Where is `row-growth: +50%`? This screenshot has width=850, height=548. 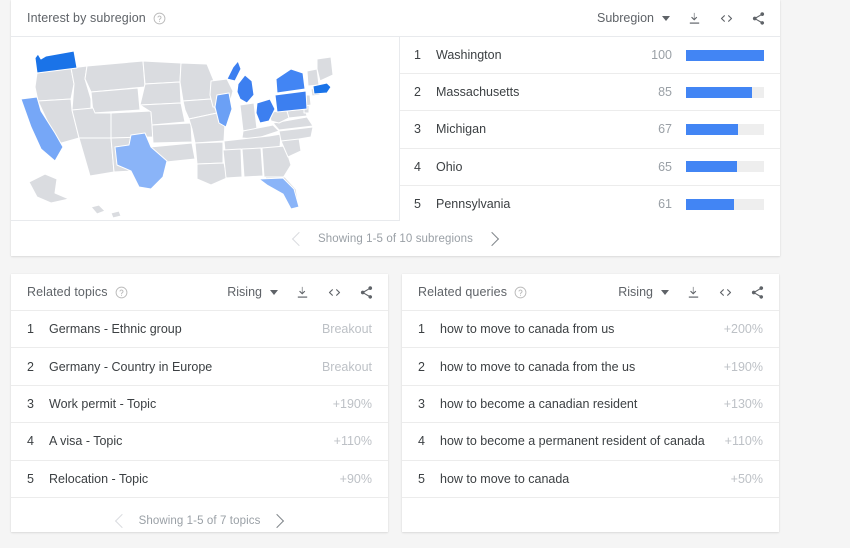
row-growth: +50% is located at coordinates (746, 478).